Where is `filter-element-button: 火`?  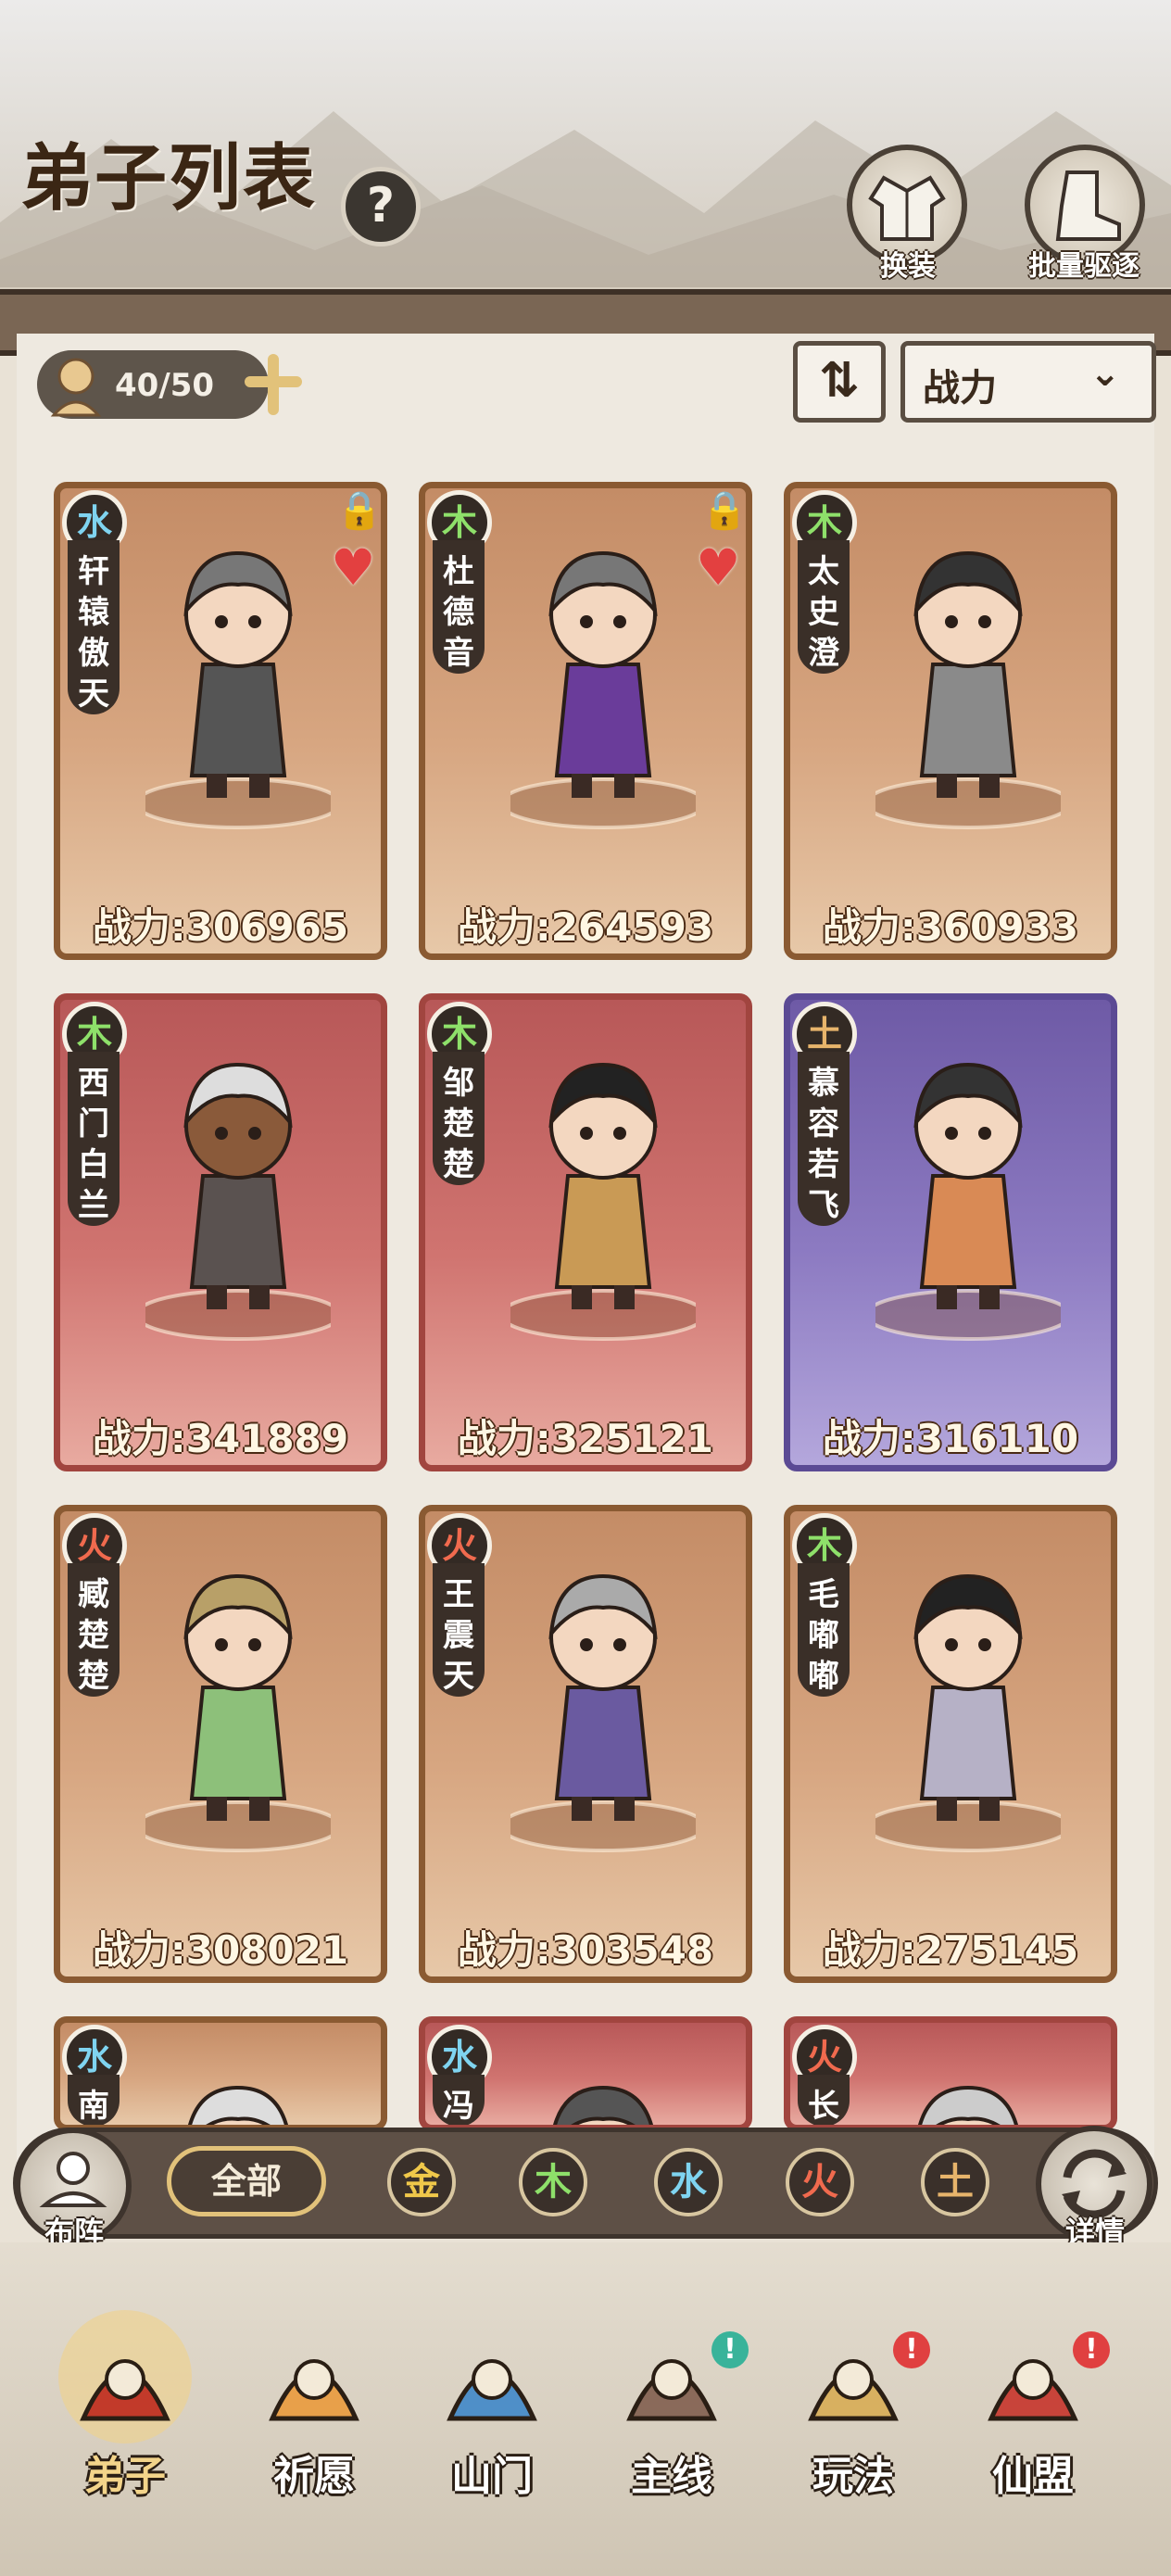
filter-element-button: 火 is located at coordinates (820, 2182).